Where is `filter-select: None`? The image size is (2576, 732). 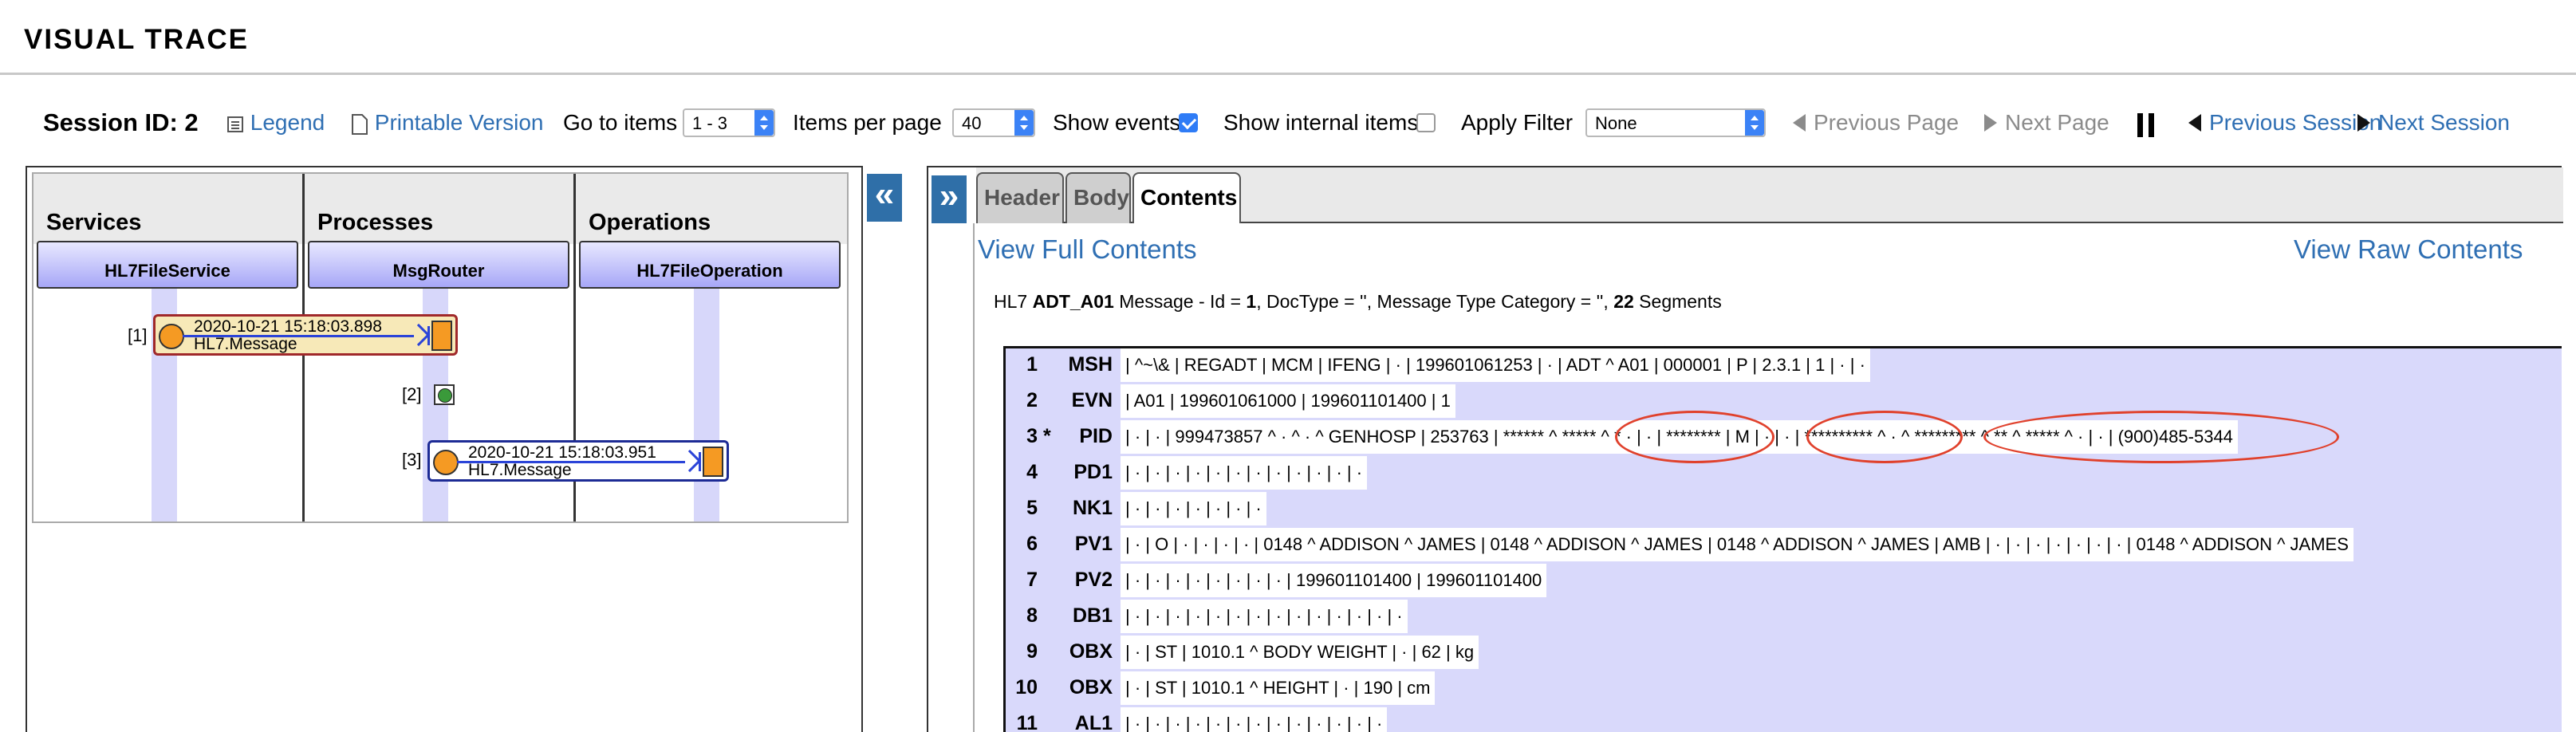
filter-select: None is located at coordinates (1675, 123).